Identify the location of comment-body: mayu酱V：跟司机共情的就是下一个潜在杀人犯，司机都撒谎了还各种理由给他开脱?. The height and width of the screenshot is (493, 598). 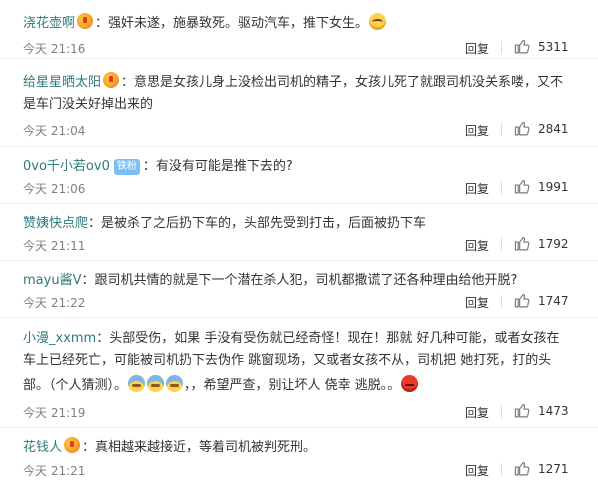
(270, 280).